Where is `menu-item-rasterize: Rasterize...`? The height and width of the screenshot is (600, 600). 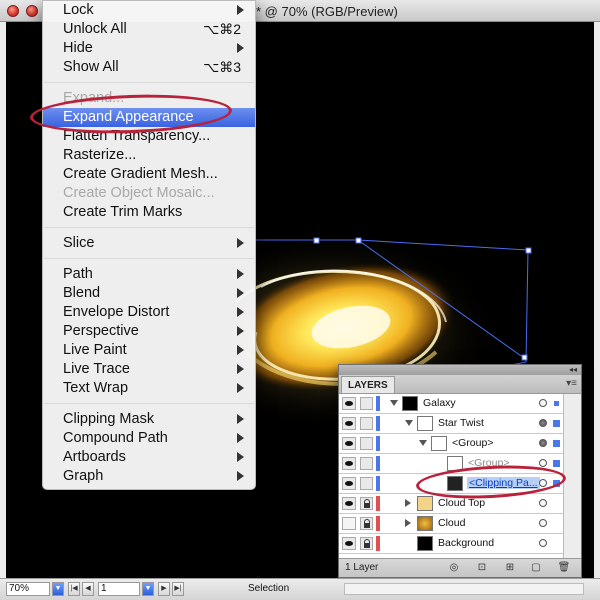
menu-item-rasterize: Rasterize... is located at coordinates (149, 155).